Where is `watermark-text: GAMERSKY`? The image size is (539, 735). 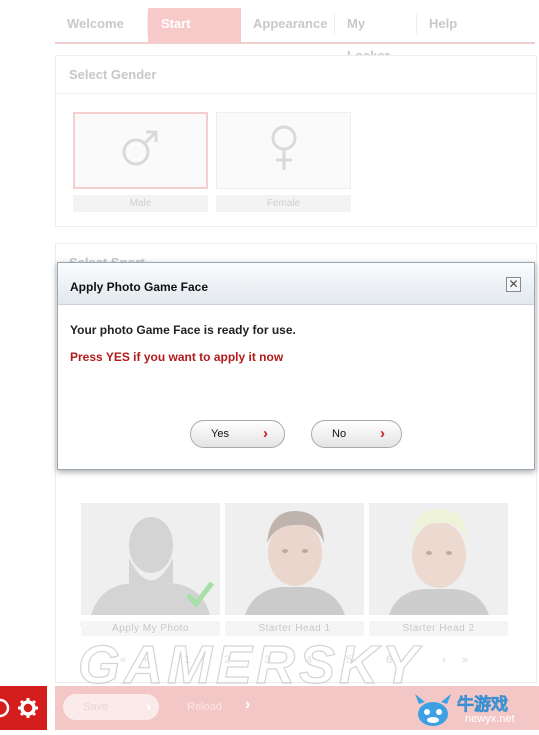
watermark-text: GAMERSKY is located at coordinates (250, 664).